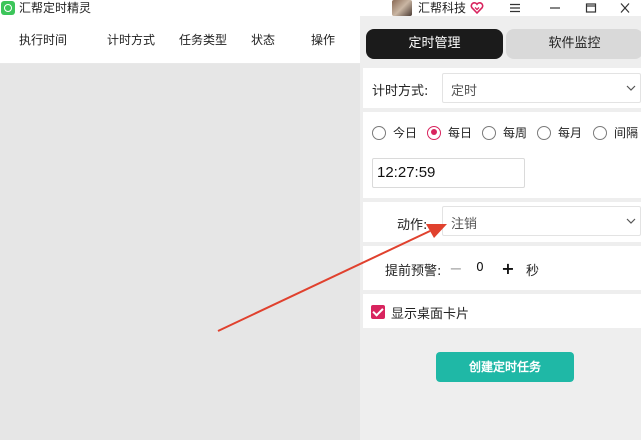 This screenshot has height=440, width=641. What do you see at coordinates (489, 132) in the screenshot?
I see `radio-weekly-circle` at bounding box center [489, 132].